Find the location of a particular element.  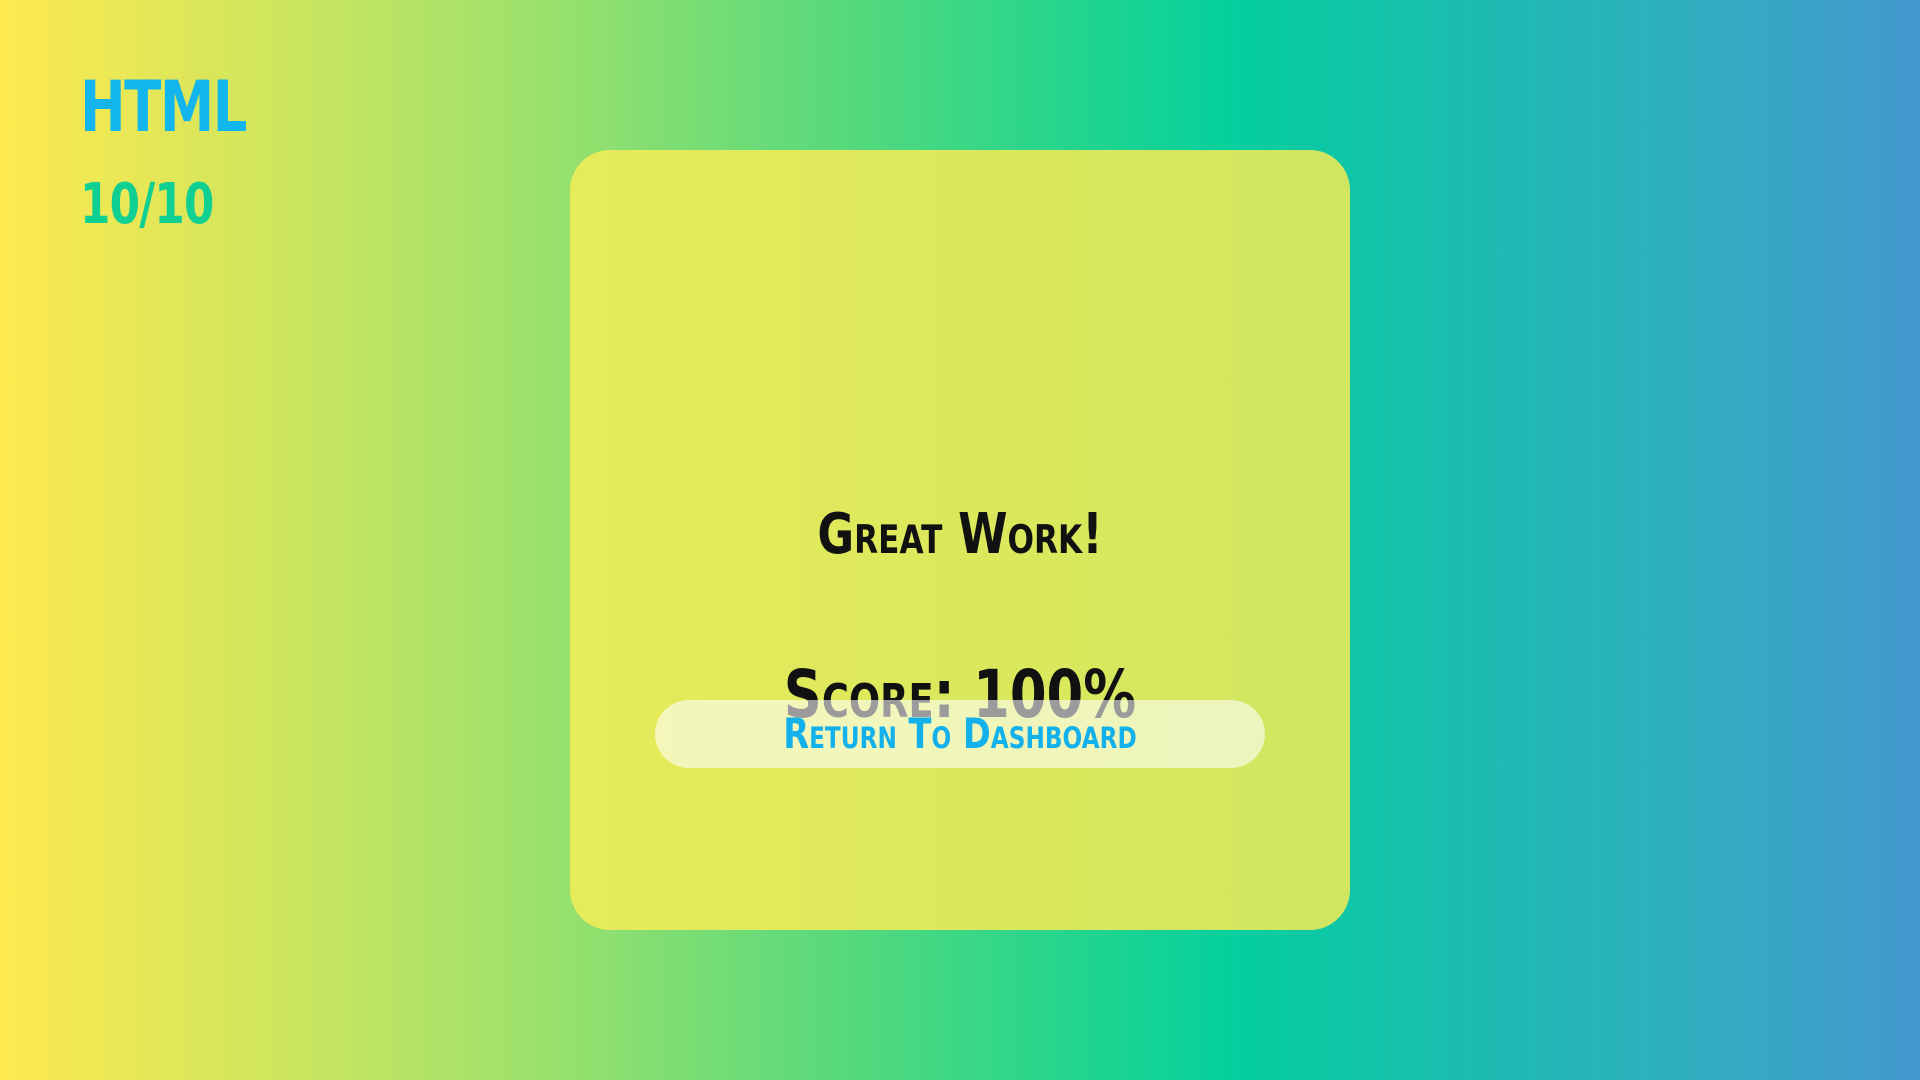

question-progress: 10/10 is located at coordinates (147, 204).